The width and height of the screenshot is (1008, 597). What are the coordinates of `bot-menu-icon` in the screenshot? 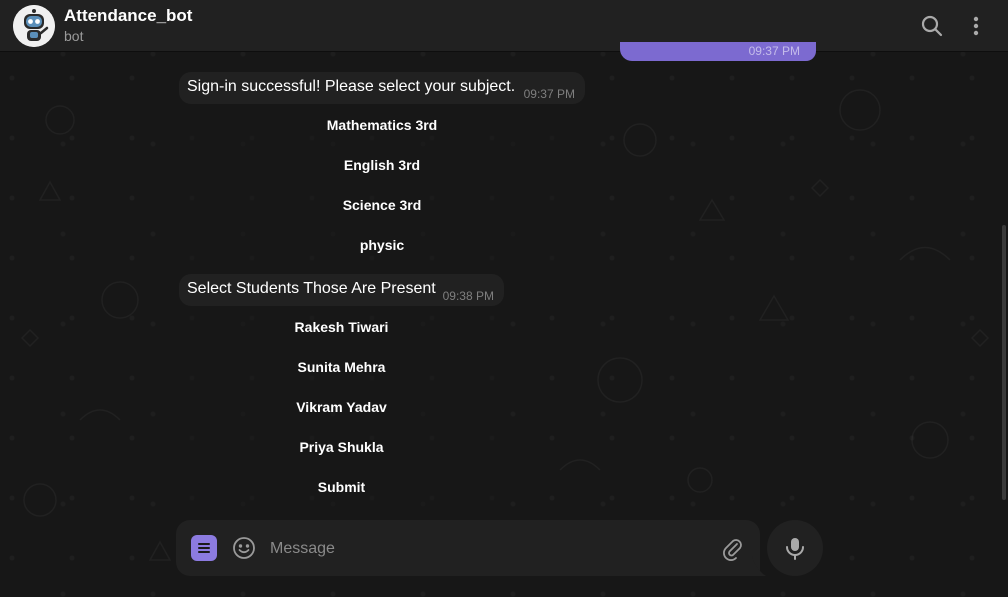 It's located at (204, 548).